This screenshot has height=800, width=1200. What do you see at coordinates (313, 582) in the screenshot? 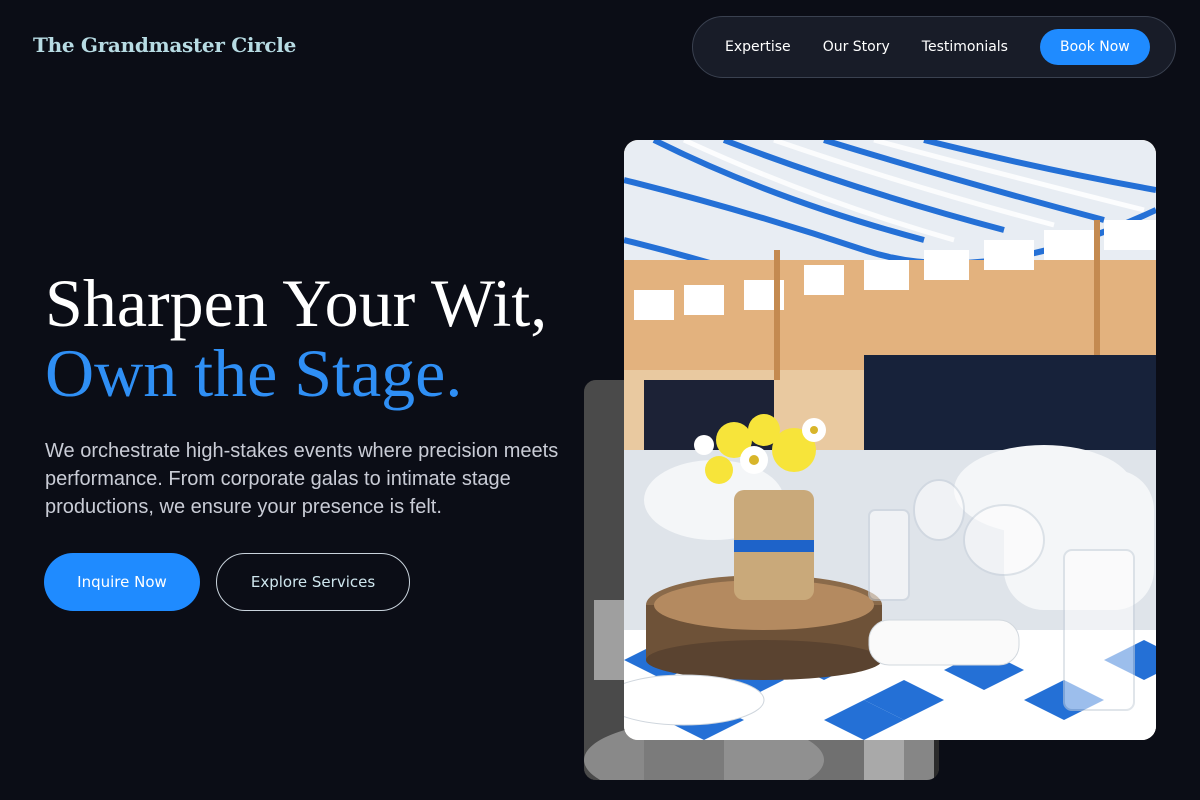
I see `explore-services-button: Explore Services` at bounding box center [313, 582].